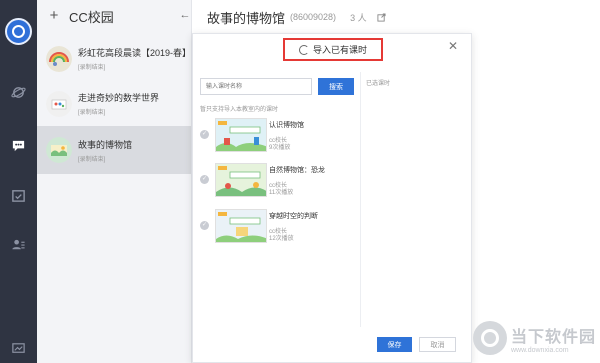 Image resolution: width=600 pixels, height=363 pixels. What do you see at coordinates (539, 350) in the screenshot?
I see `watermark-url: www.downxia.com` at bounding box center [539, 350].